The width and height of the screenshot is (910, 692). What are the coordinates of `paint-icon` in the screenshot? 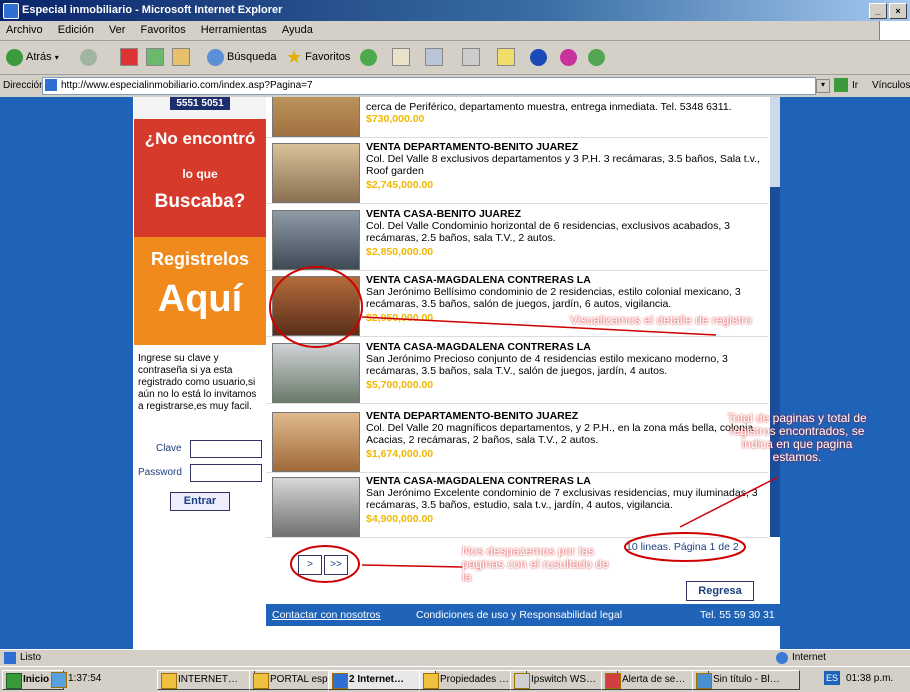 It's located at (704, 681).